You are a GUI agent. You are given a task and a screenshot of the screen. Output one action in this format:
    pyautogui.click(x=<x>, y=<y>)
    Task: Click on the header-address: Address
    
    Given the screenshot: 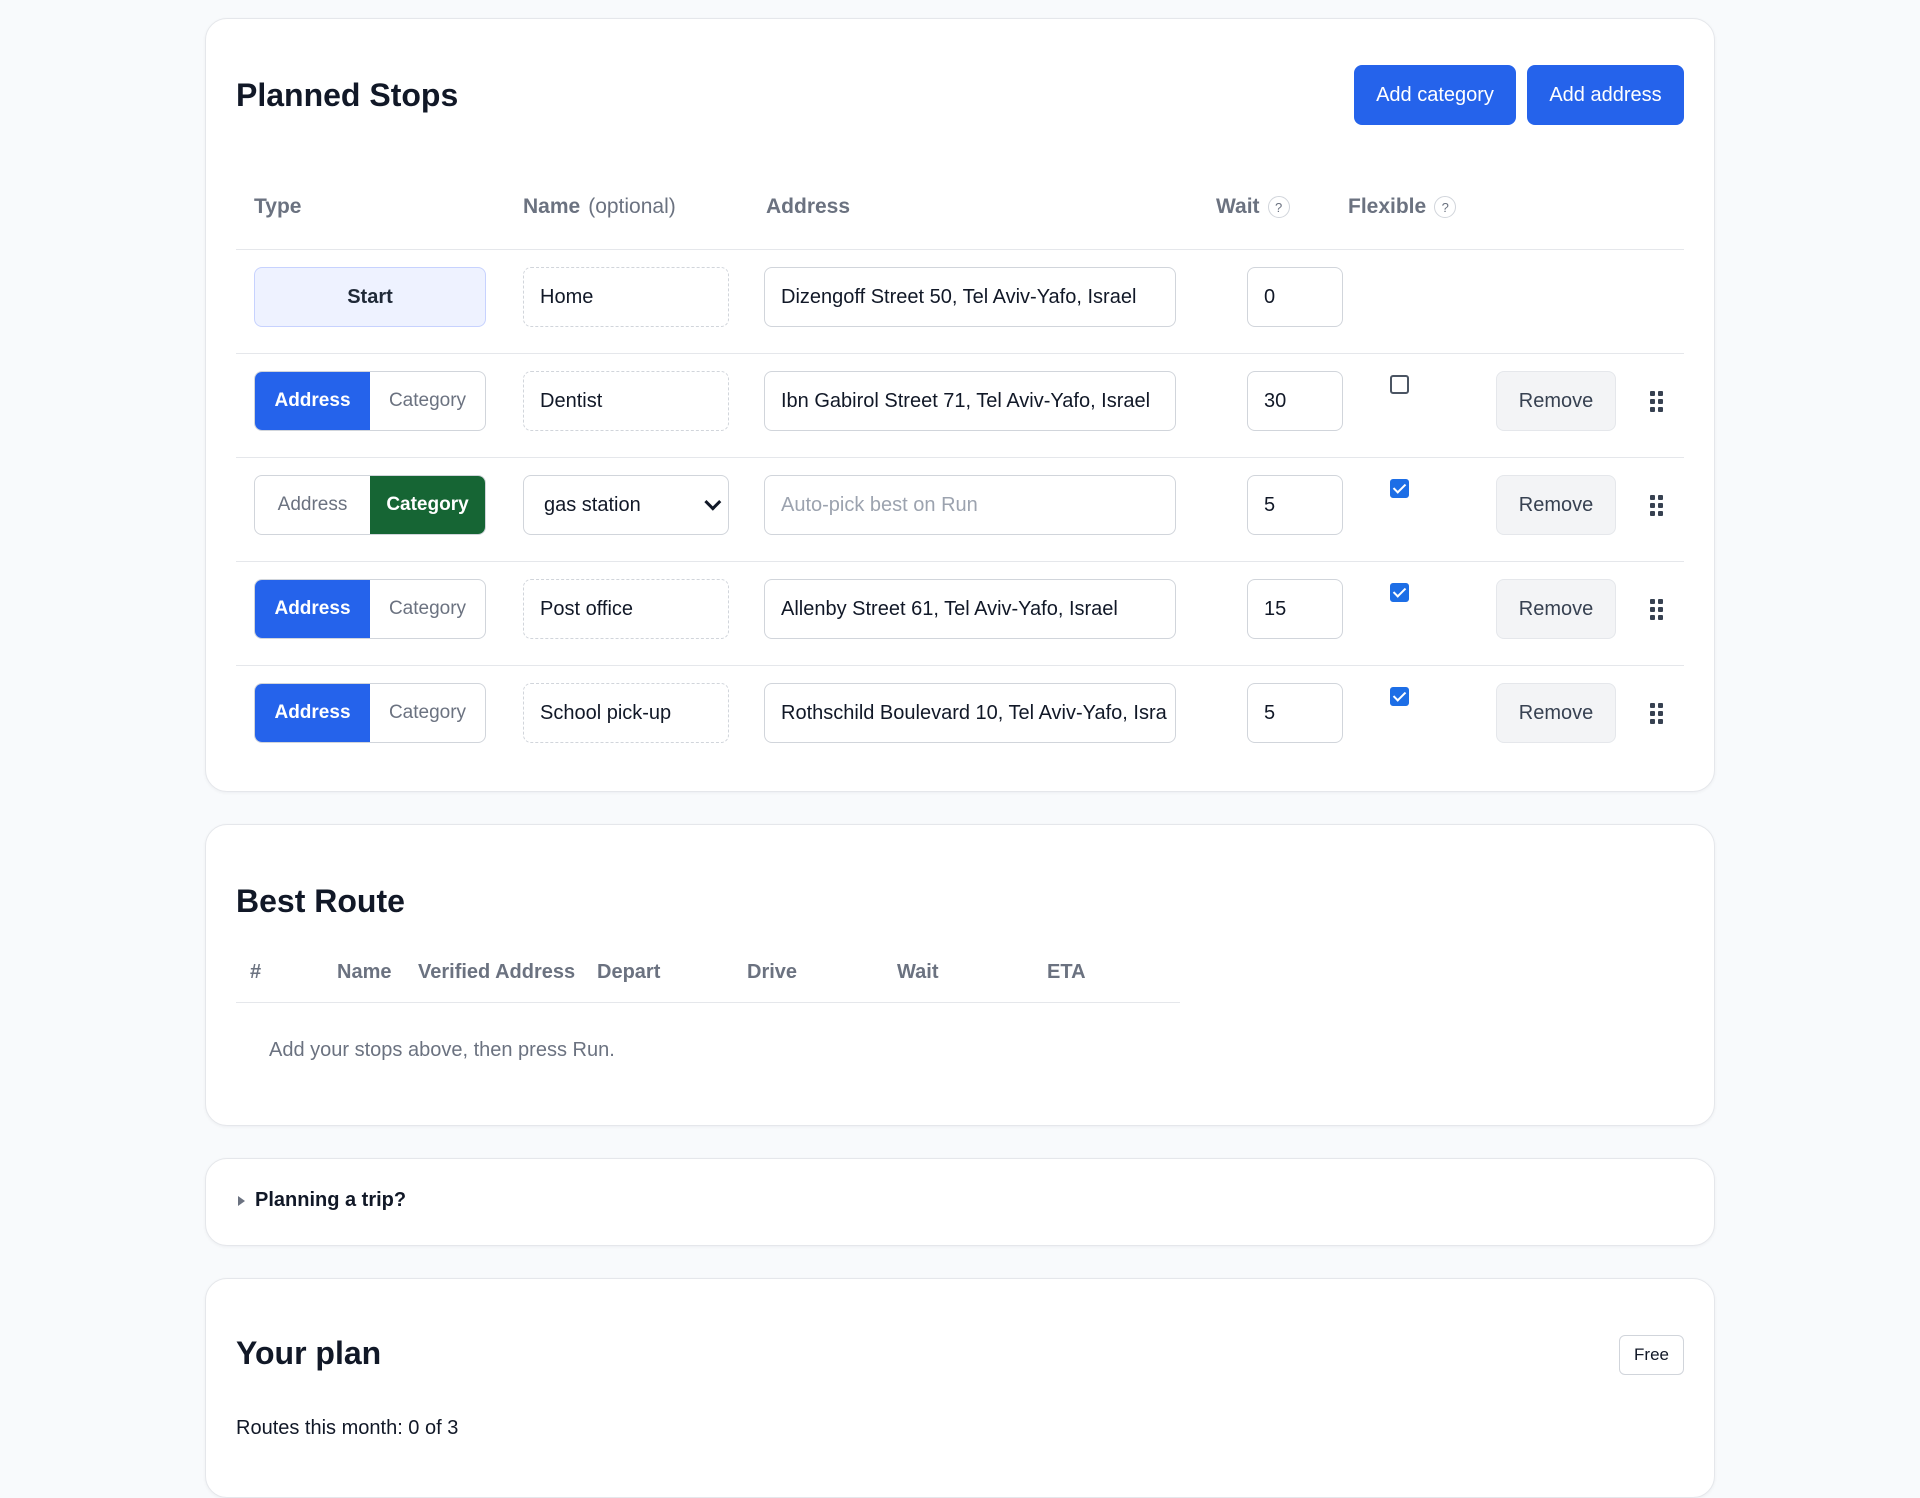 What is the action you would take?
    pyautogui.click(x=808, y=207)
    